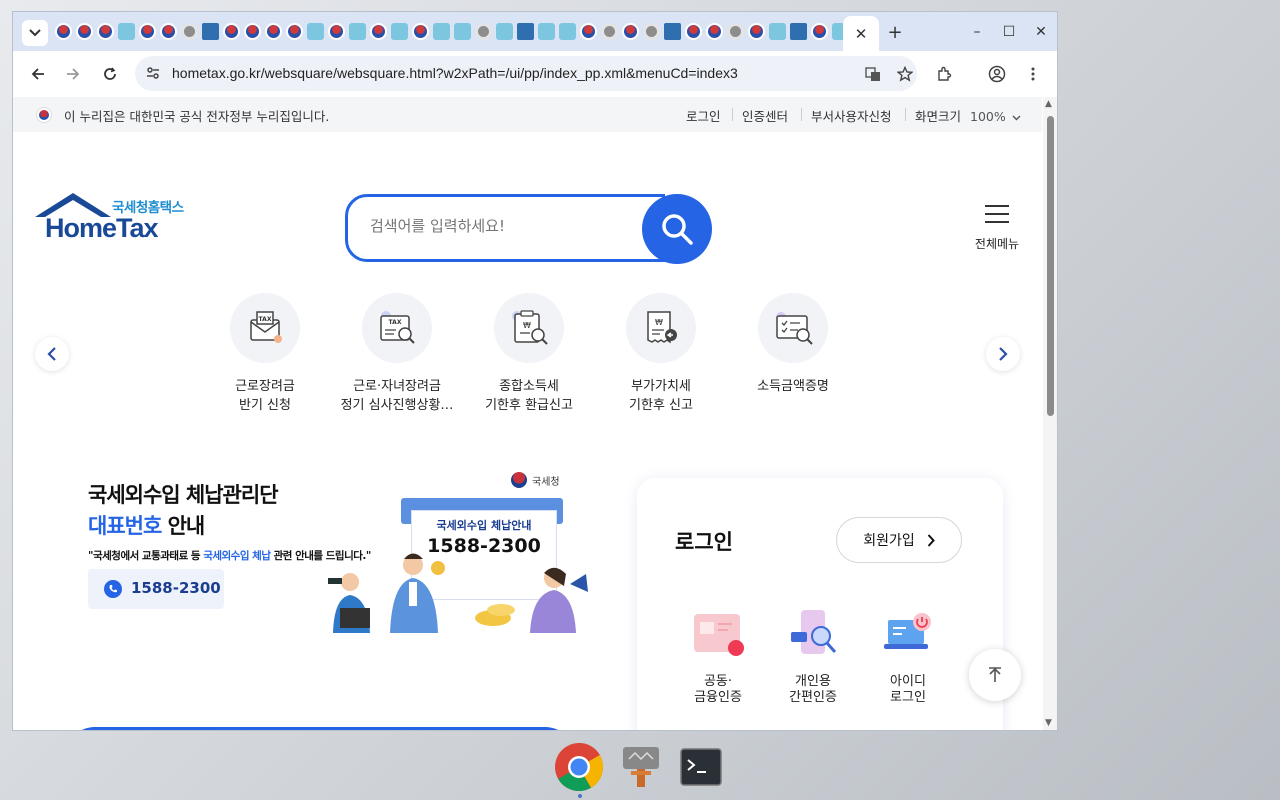 The height and width of the screenshot is (800, 1280). What do you see at coordinates (579, 767) in the screenshot?
I see `chrome-app-icon` at bounding box center [579, 767].